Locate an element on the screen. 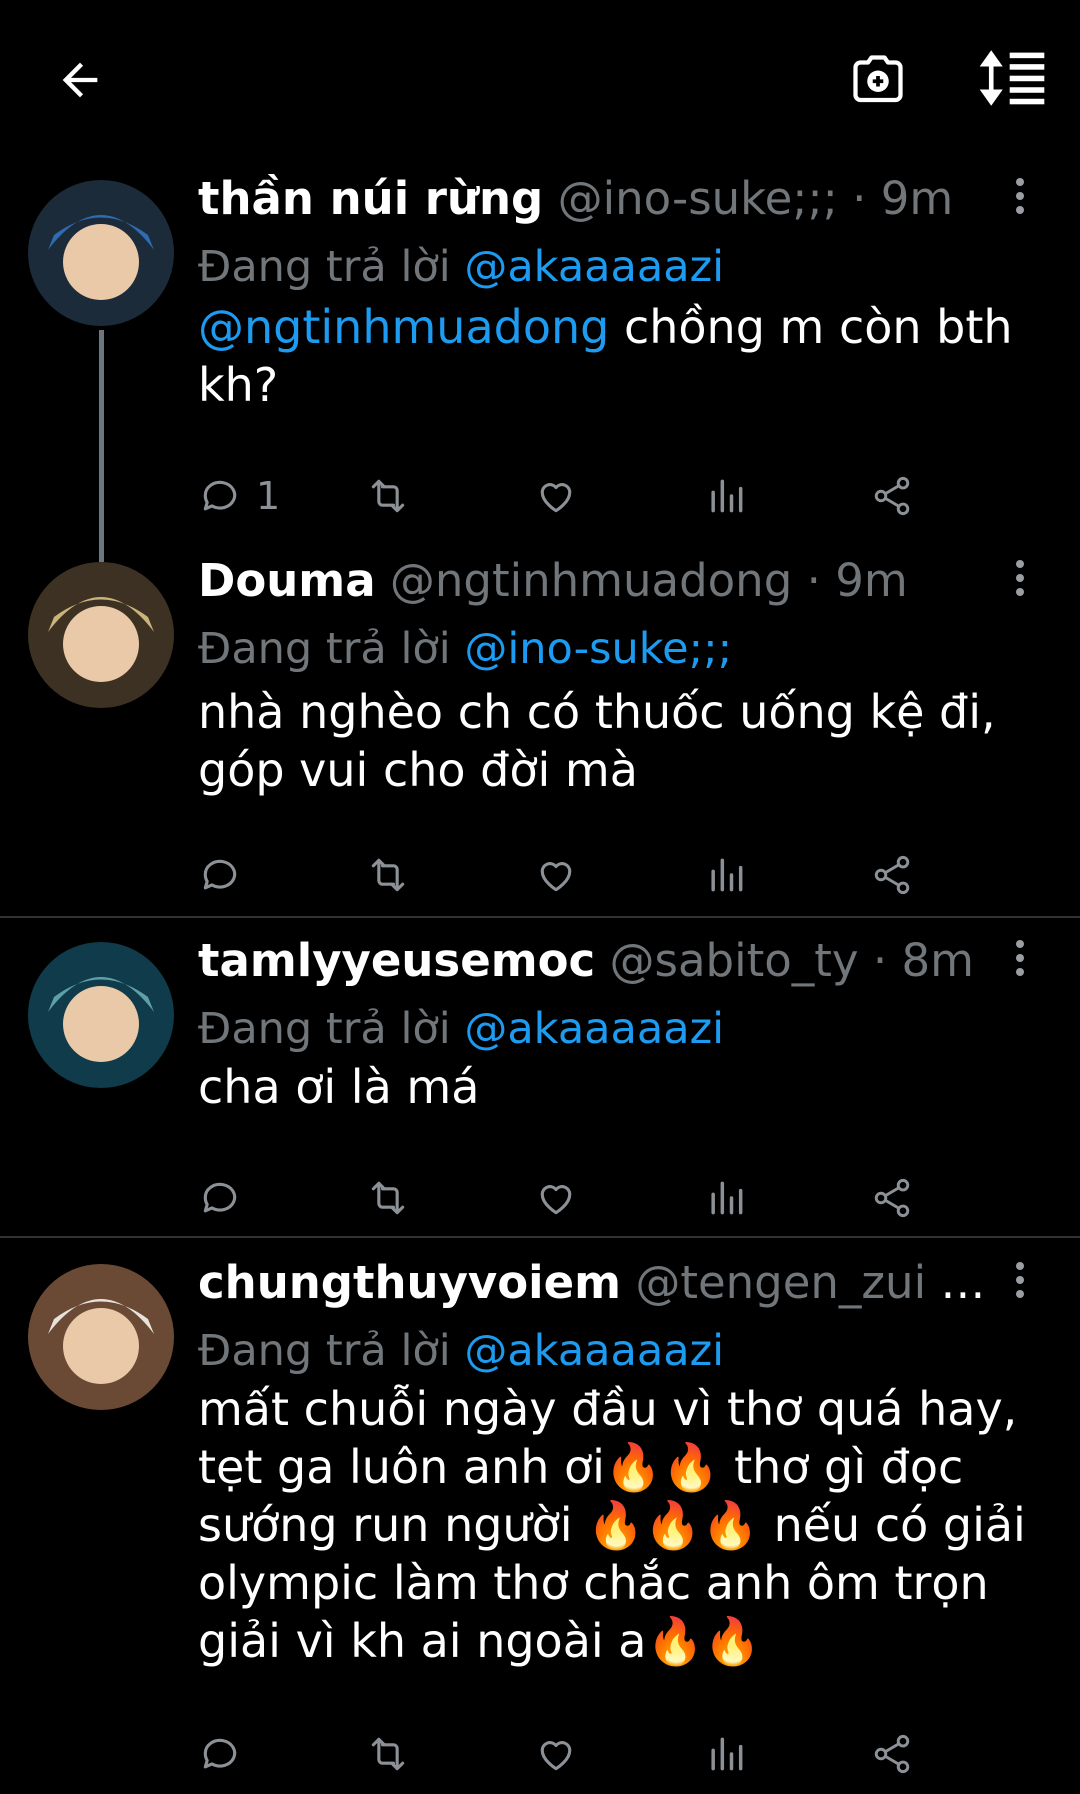 The image size is (1080, 1794). sort-button is located at coordinates (1012, 78).